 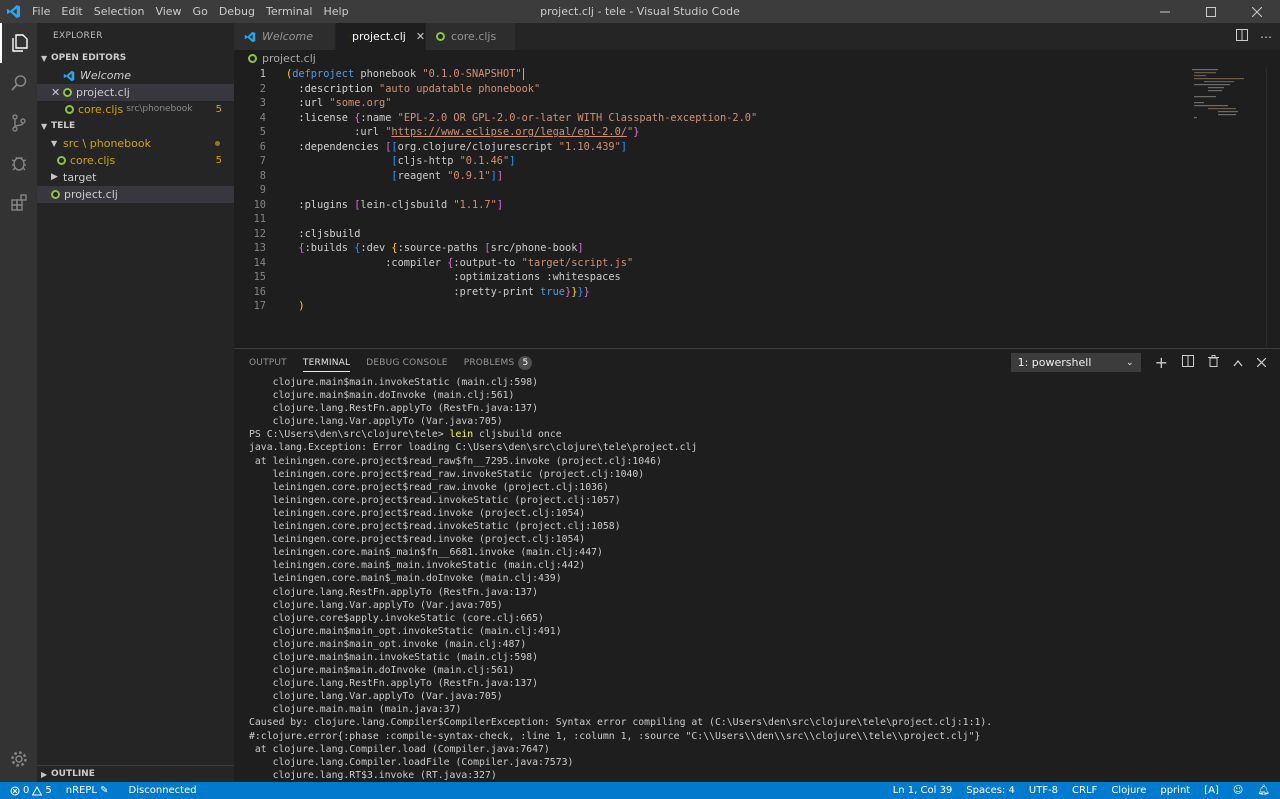 What do you see at coordinates (163, 790) in the screenshot?
I see `connection-status: Disconnected` at bounding box center [163, 790].